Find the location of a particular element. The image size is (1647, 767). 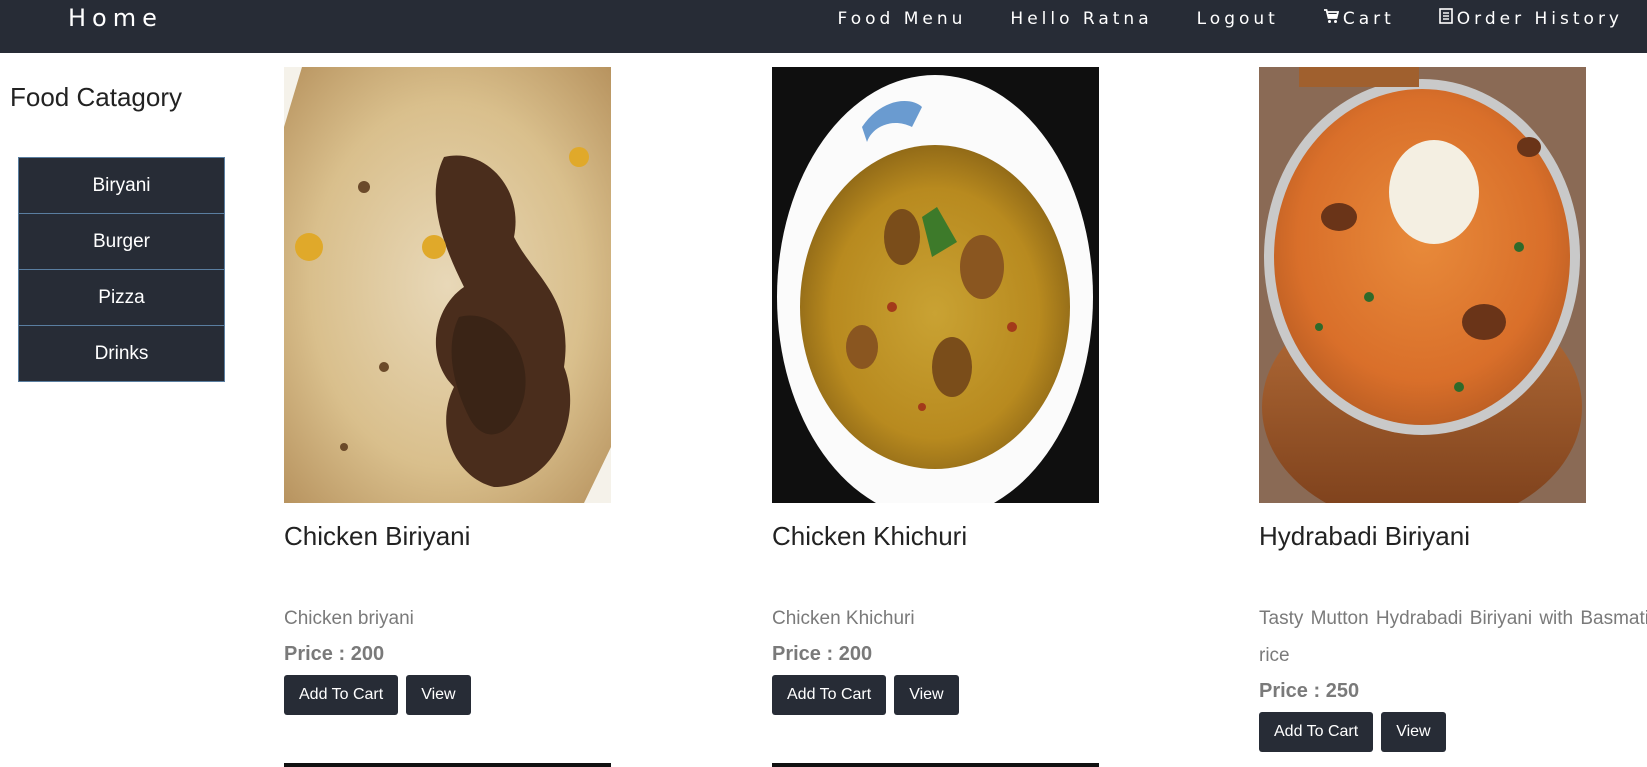

nav-order-history-link: Order History is located at coordinates (1530, 18).